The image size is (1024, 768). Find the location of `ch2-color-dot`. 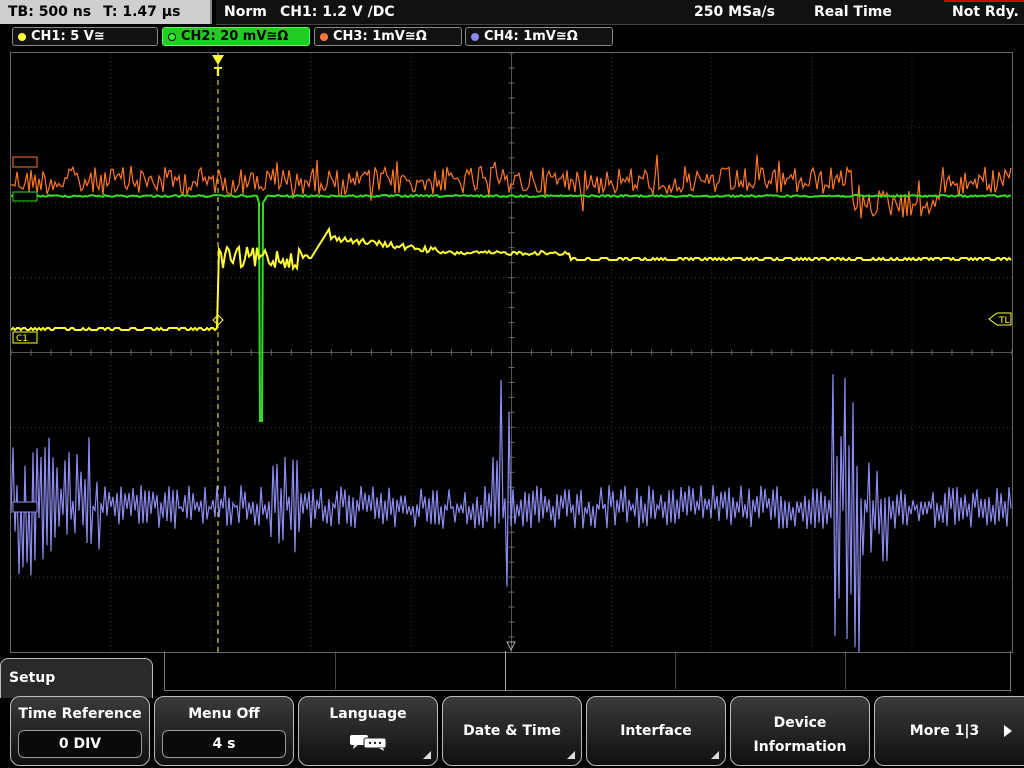

ch2-color-dot is located at coordinates (172, 37).